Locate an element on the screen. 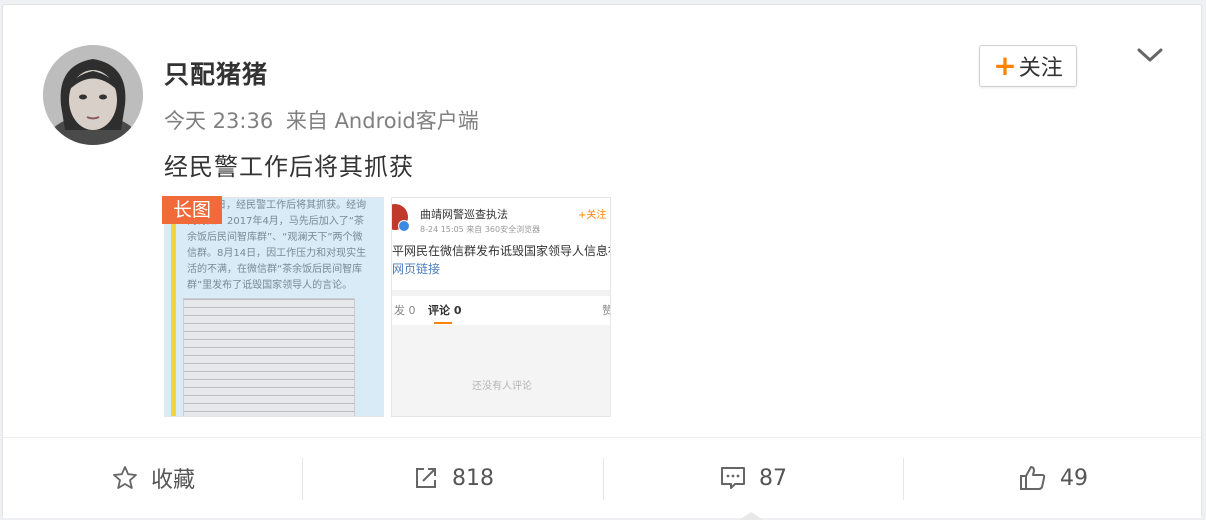 Image resolution: width=1206 pixels, height=520 pixels. tab-underline is located at coordinates (443, 323).